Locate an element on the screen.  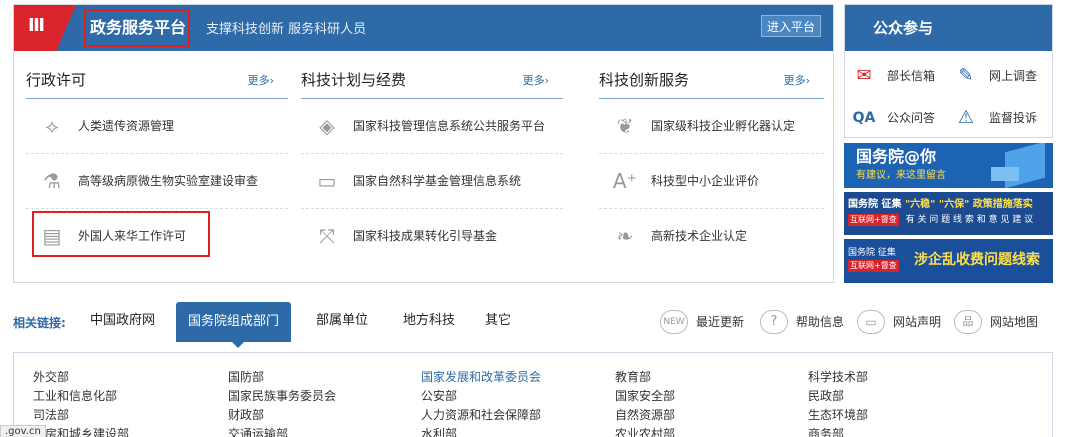
banner-prefix-text: 国务院 征集 is located at coordinates (872, 253).